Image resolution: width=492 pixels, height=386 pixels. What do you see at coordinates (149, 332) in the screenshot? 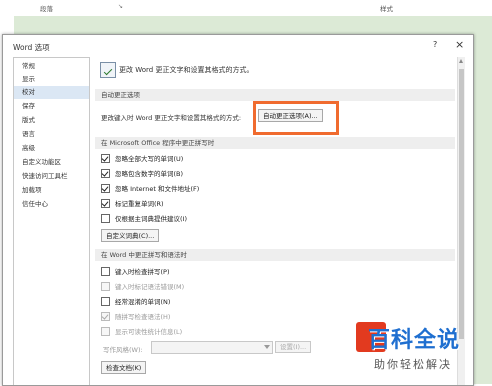
I see `label-readability-stats: 显示可读性统计信息(L)` at bounding box center [149, 332].